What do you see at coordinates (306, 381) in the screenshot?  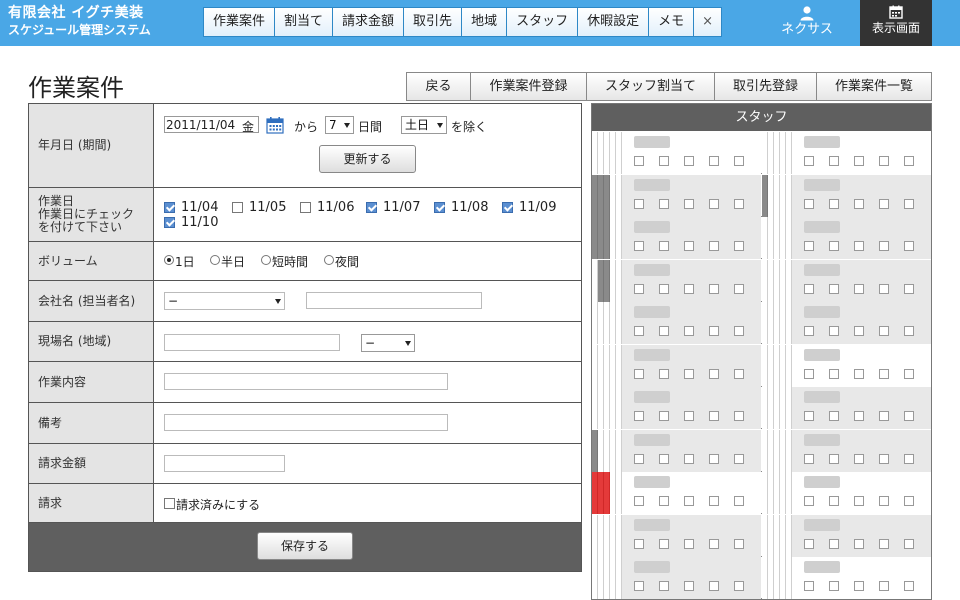 I see `work-content-input` at bounding box center [306, 381].